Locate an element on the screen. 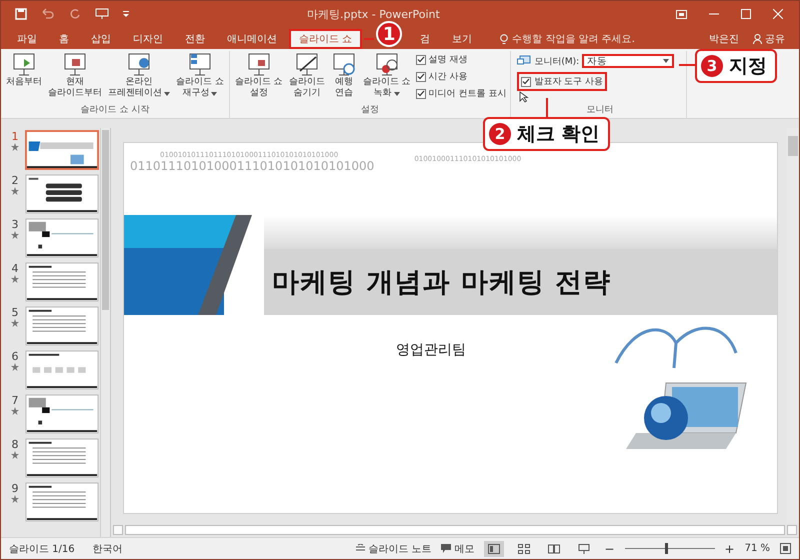  zoom-out-button: − is located at coordinates (609, 549).